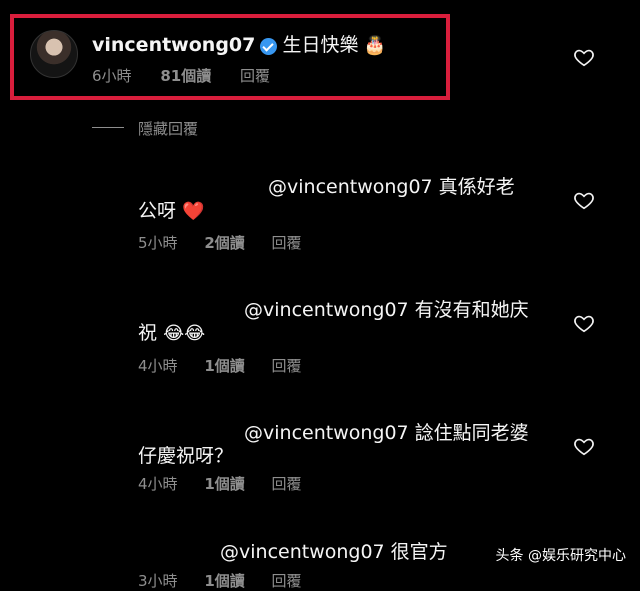  I want to click on reply-2-line2: 祝 😂😂, so click(171, 331).